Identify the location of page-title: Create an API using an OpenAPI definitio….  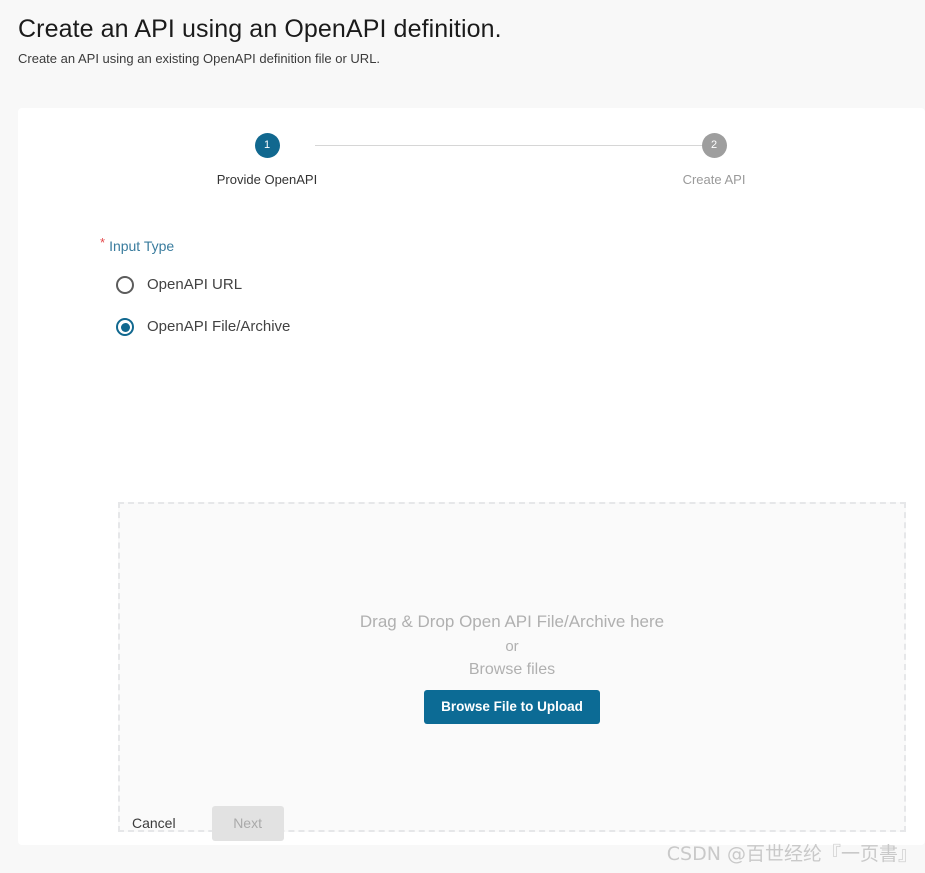
(260, 29).